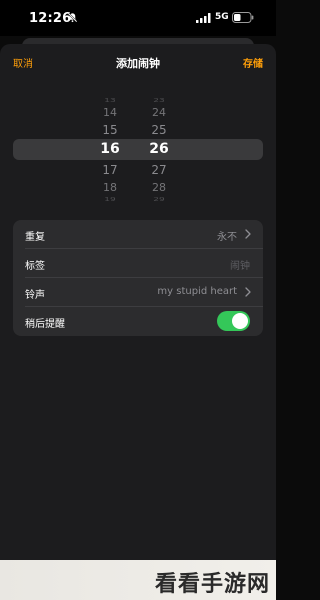 The height and width of the screenshot is (600, 320). I want to click on hour-option: 15, so click(110, 130).